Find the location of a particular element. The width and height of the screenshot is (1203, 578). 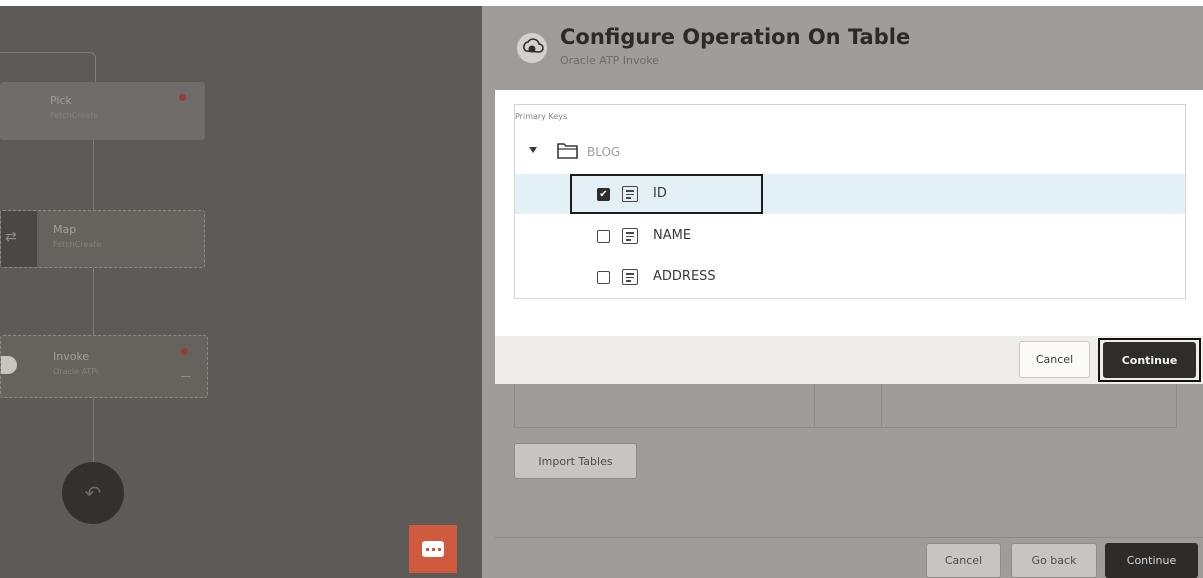

node-subtitle: Oracle ATPi is located at coordinates (76, 371).